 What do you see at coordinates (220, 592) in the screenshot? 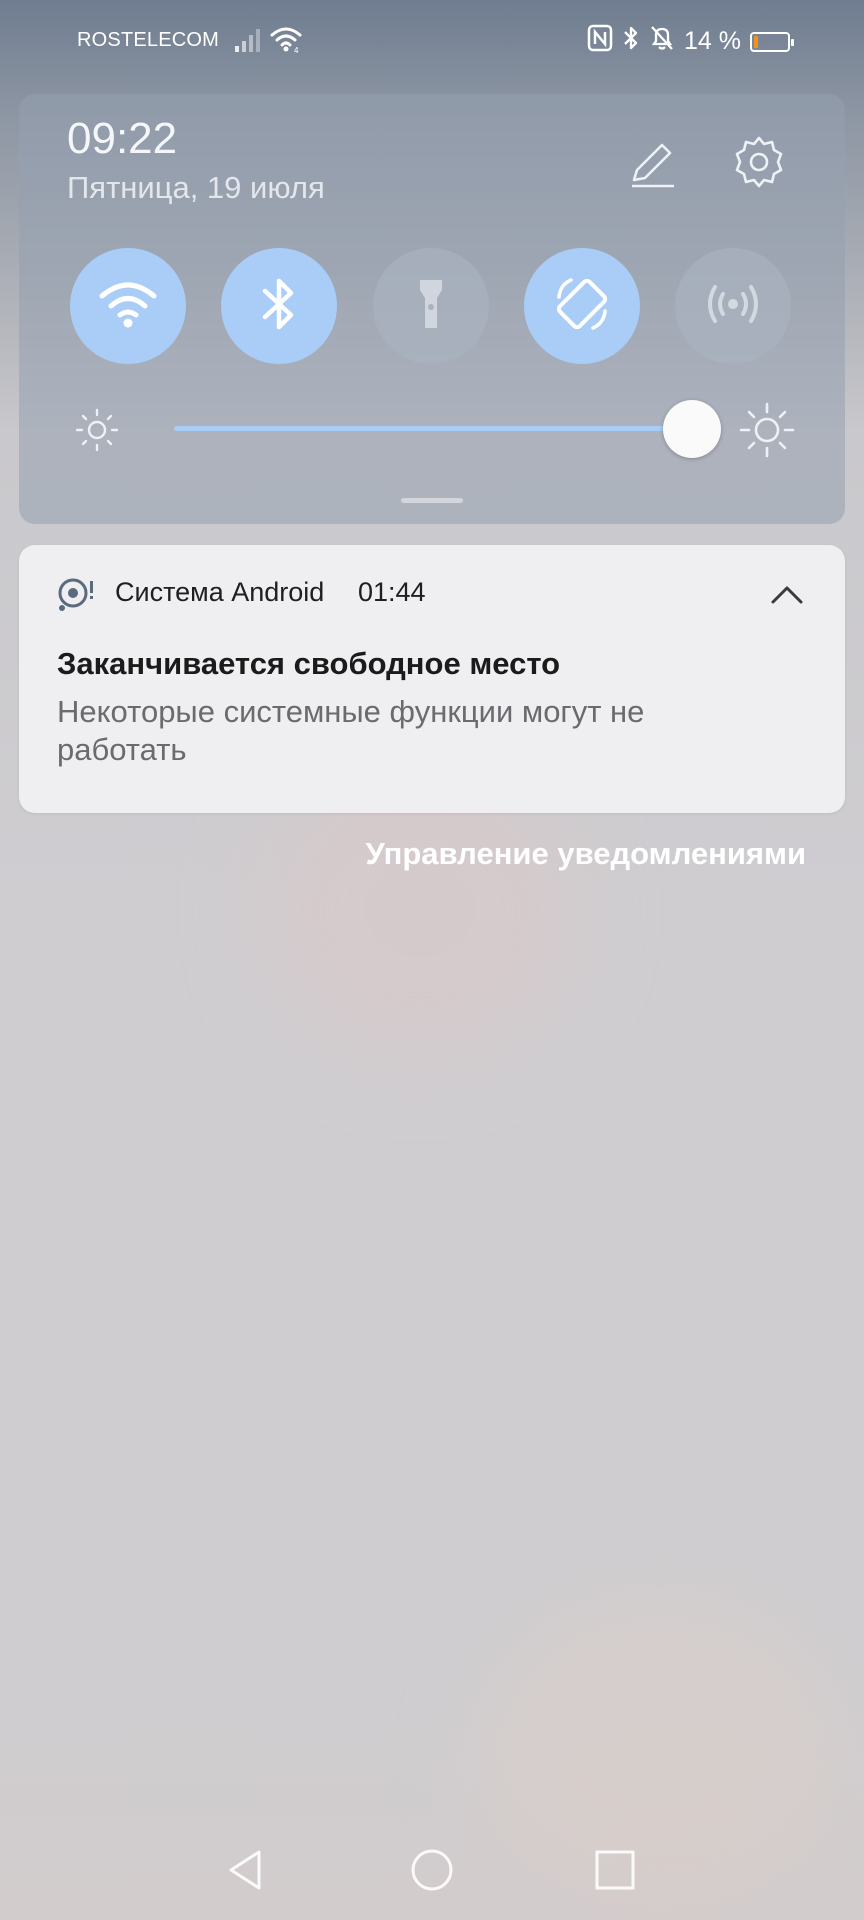
I see `notification-app-name: Система Android` at bounding box center [220, 592].